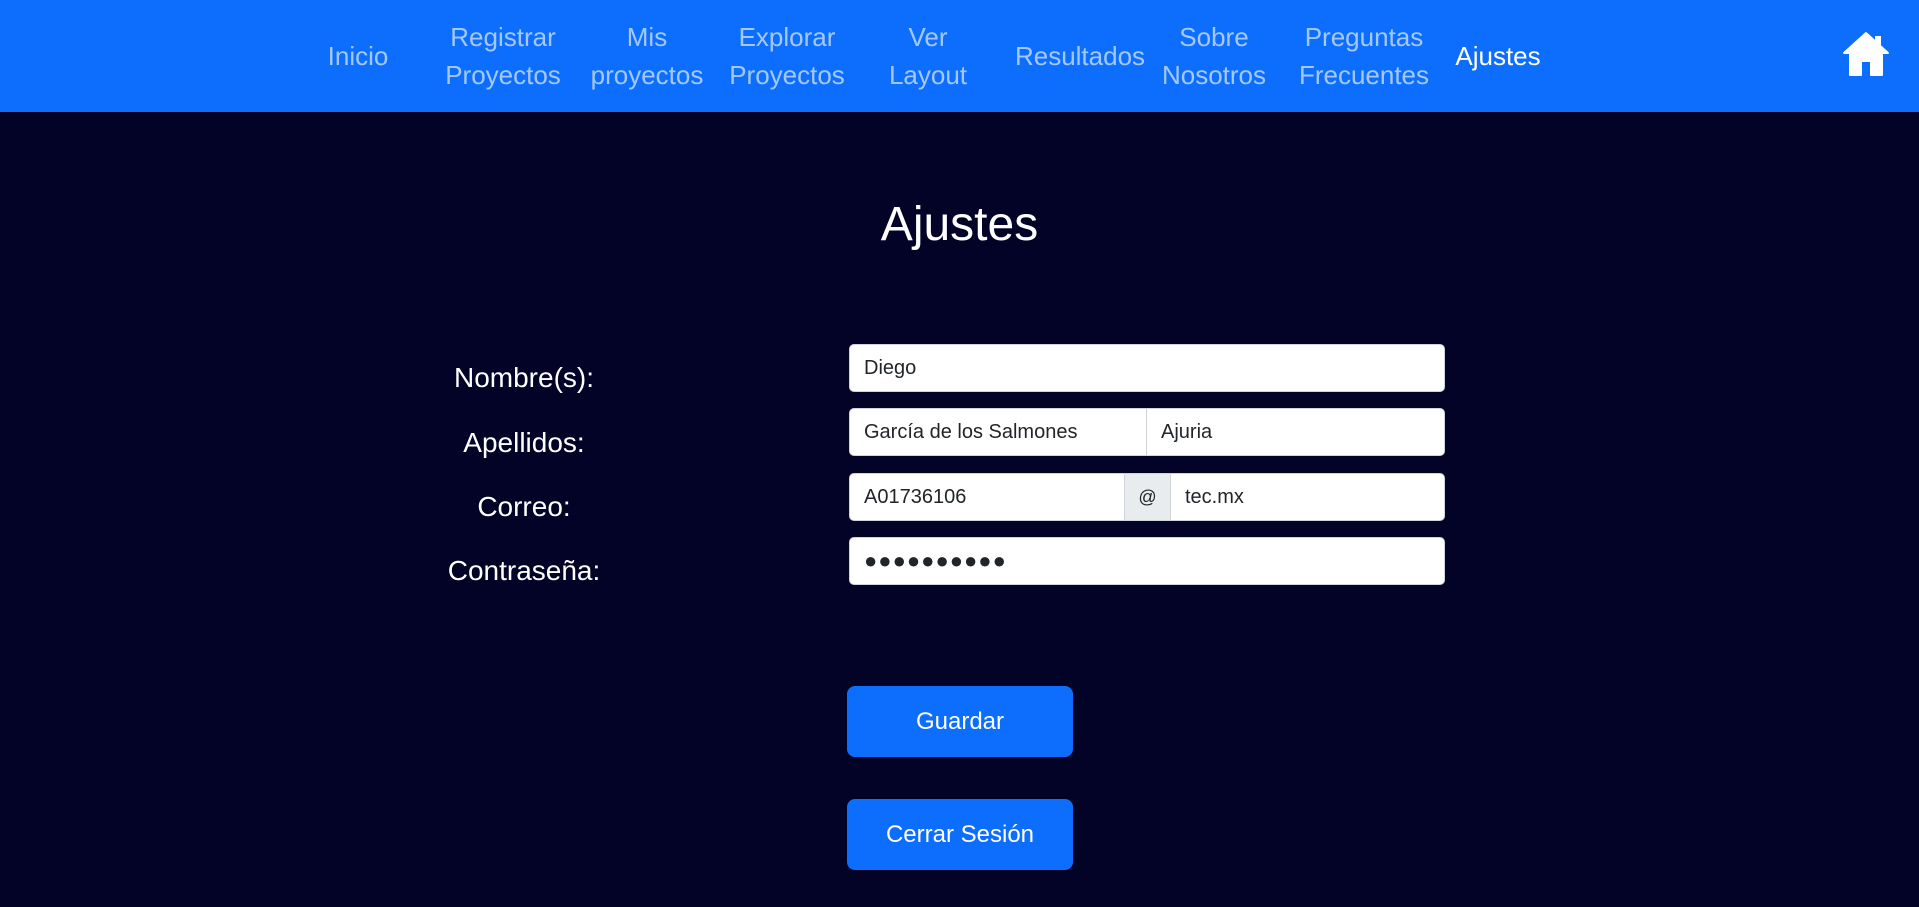 The width and height of the screenshot is (1919, 907). I want to click on nav-item-resultados: Resultados, so click(1080, 56).